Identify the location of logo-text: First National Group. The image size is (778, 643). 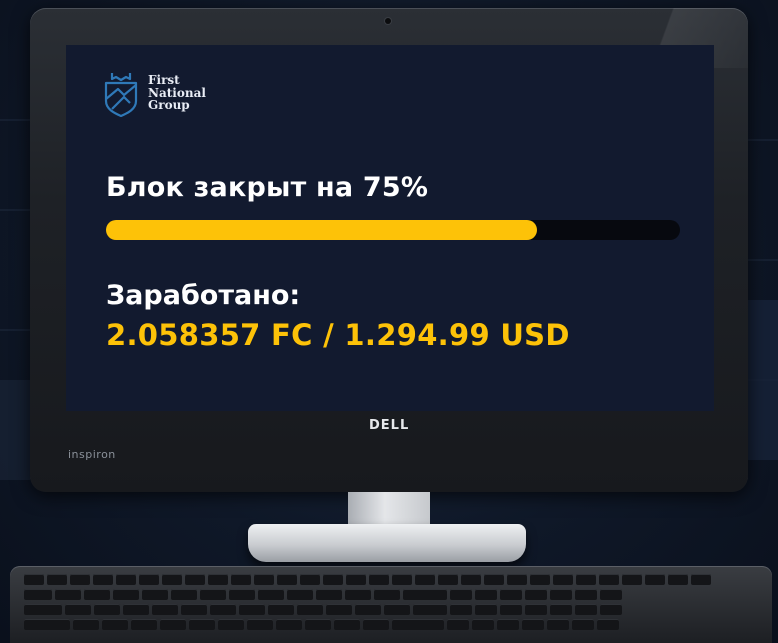
(177, 93).